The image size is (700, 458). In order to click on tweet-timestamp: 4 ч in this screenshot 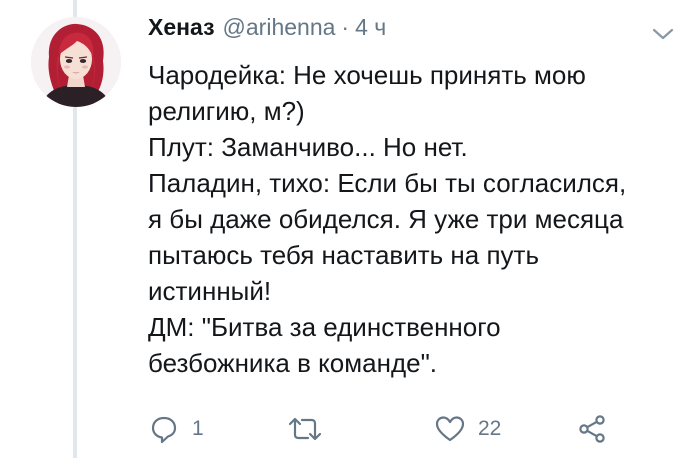, I will do `click(370, 27)`.